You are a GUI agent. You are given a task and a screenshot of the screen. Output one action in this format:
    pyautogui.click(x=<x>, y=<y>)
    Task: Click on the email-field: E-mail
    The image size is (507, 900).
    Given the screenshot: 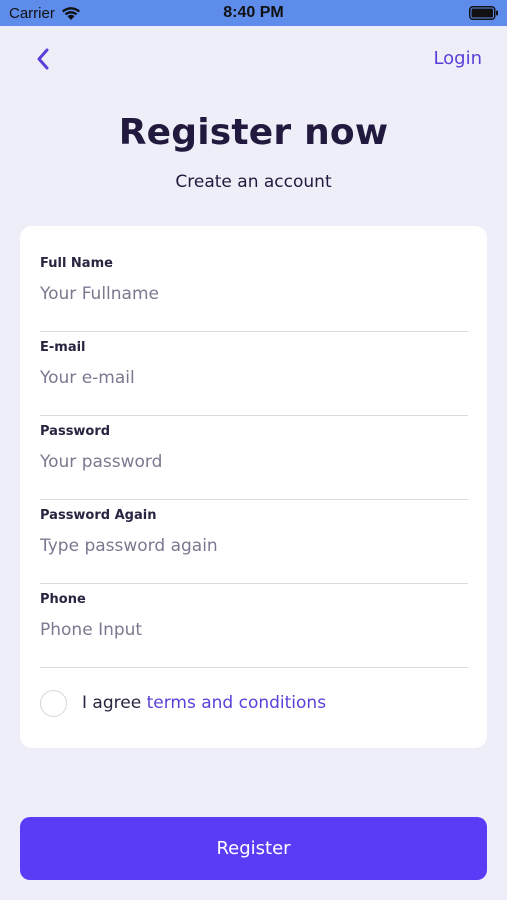 What is the action you would take?
    pyautogui.click(x=254, y=378)
    